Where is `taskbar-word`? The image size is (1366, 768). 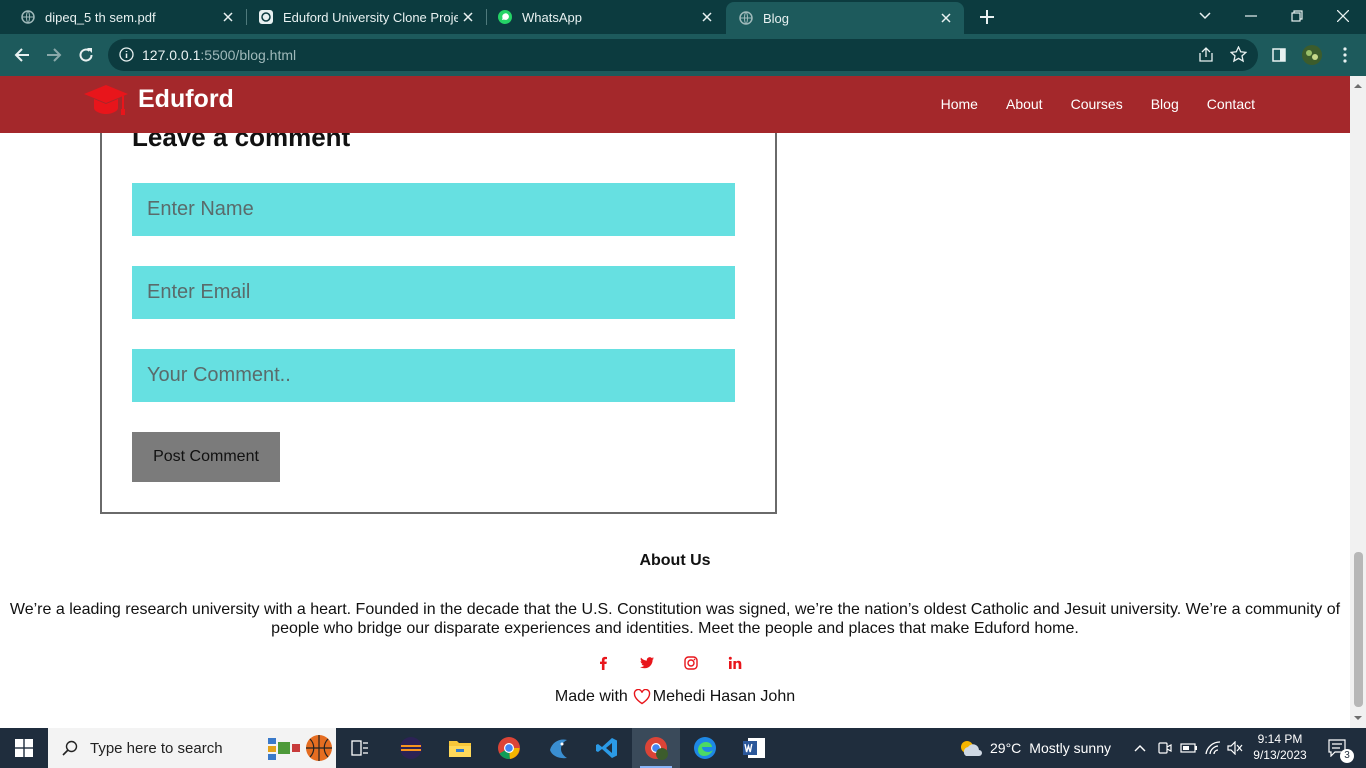
taskbar-word is located at coordinates (754, 748).